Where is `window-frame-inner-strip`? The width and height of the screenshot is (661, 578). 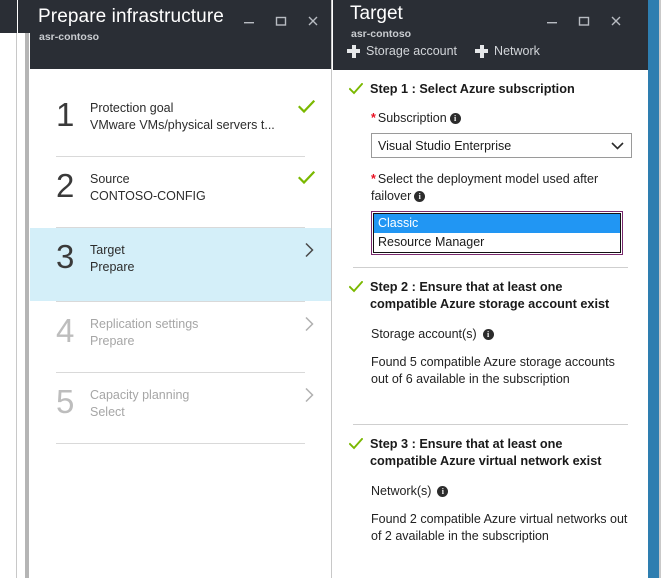 window-frame-inner-strip is located at coordinates (24, 289).